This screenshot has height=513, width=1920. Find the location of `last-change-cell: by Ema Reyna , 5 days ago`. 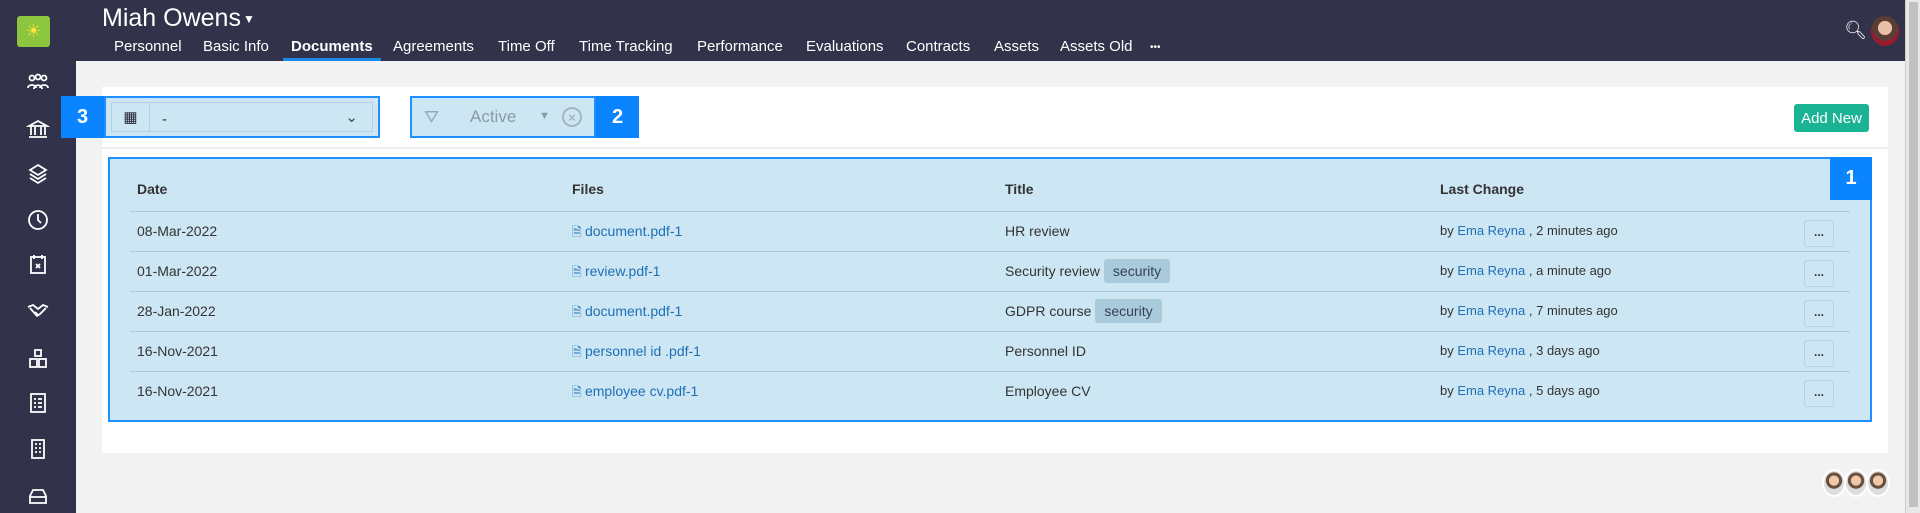

last-change-cell: by Ema Reyna , 5 days ago is located at coordinates (1520, 390).